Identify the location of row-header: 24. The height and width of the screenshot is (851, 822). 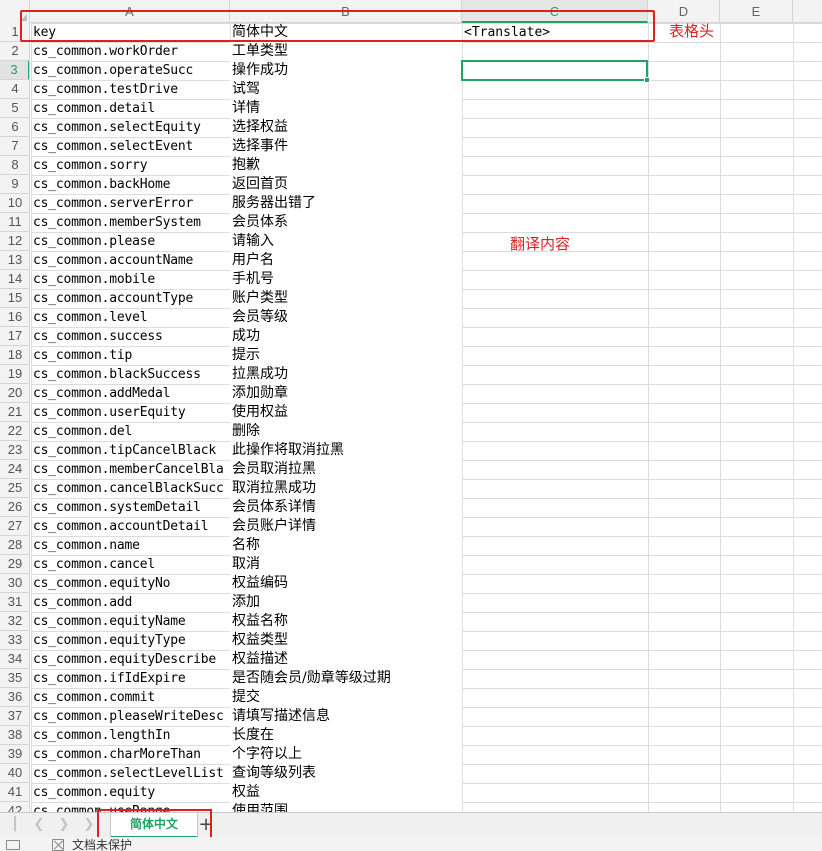
(14, 469).